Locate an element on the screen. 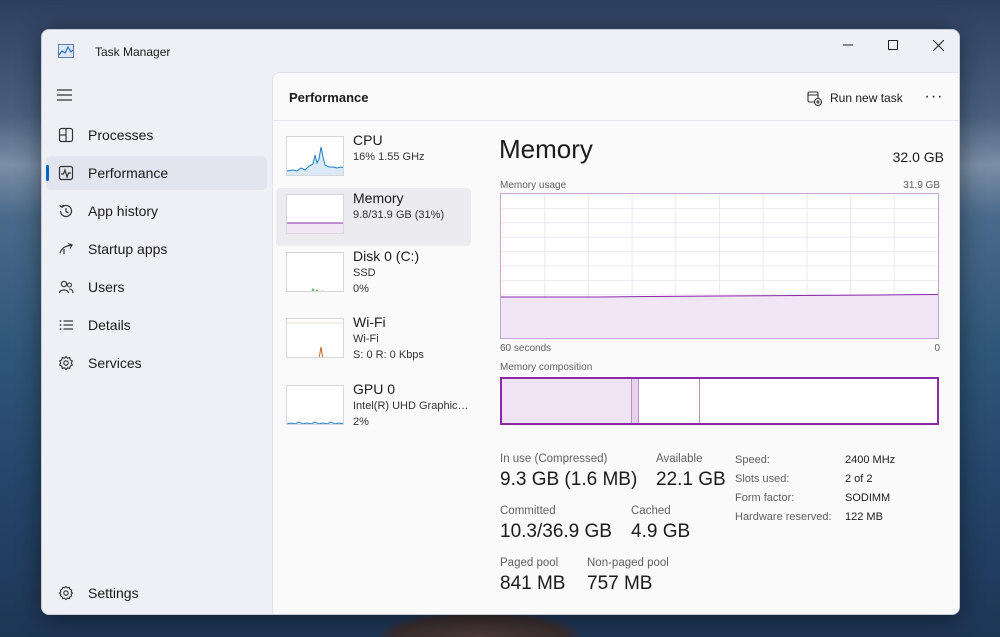 Image resolution: width=1000 pixels, height=637 pixels. sidebar-item-label: Details is located at coordinates (109, 325).